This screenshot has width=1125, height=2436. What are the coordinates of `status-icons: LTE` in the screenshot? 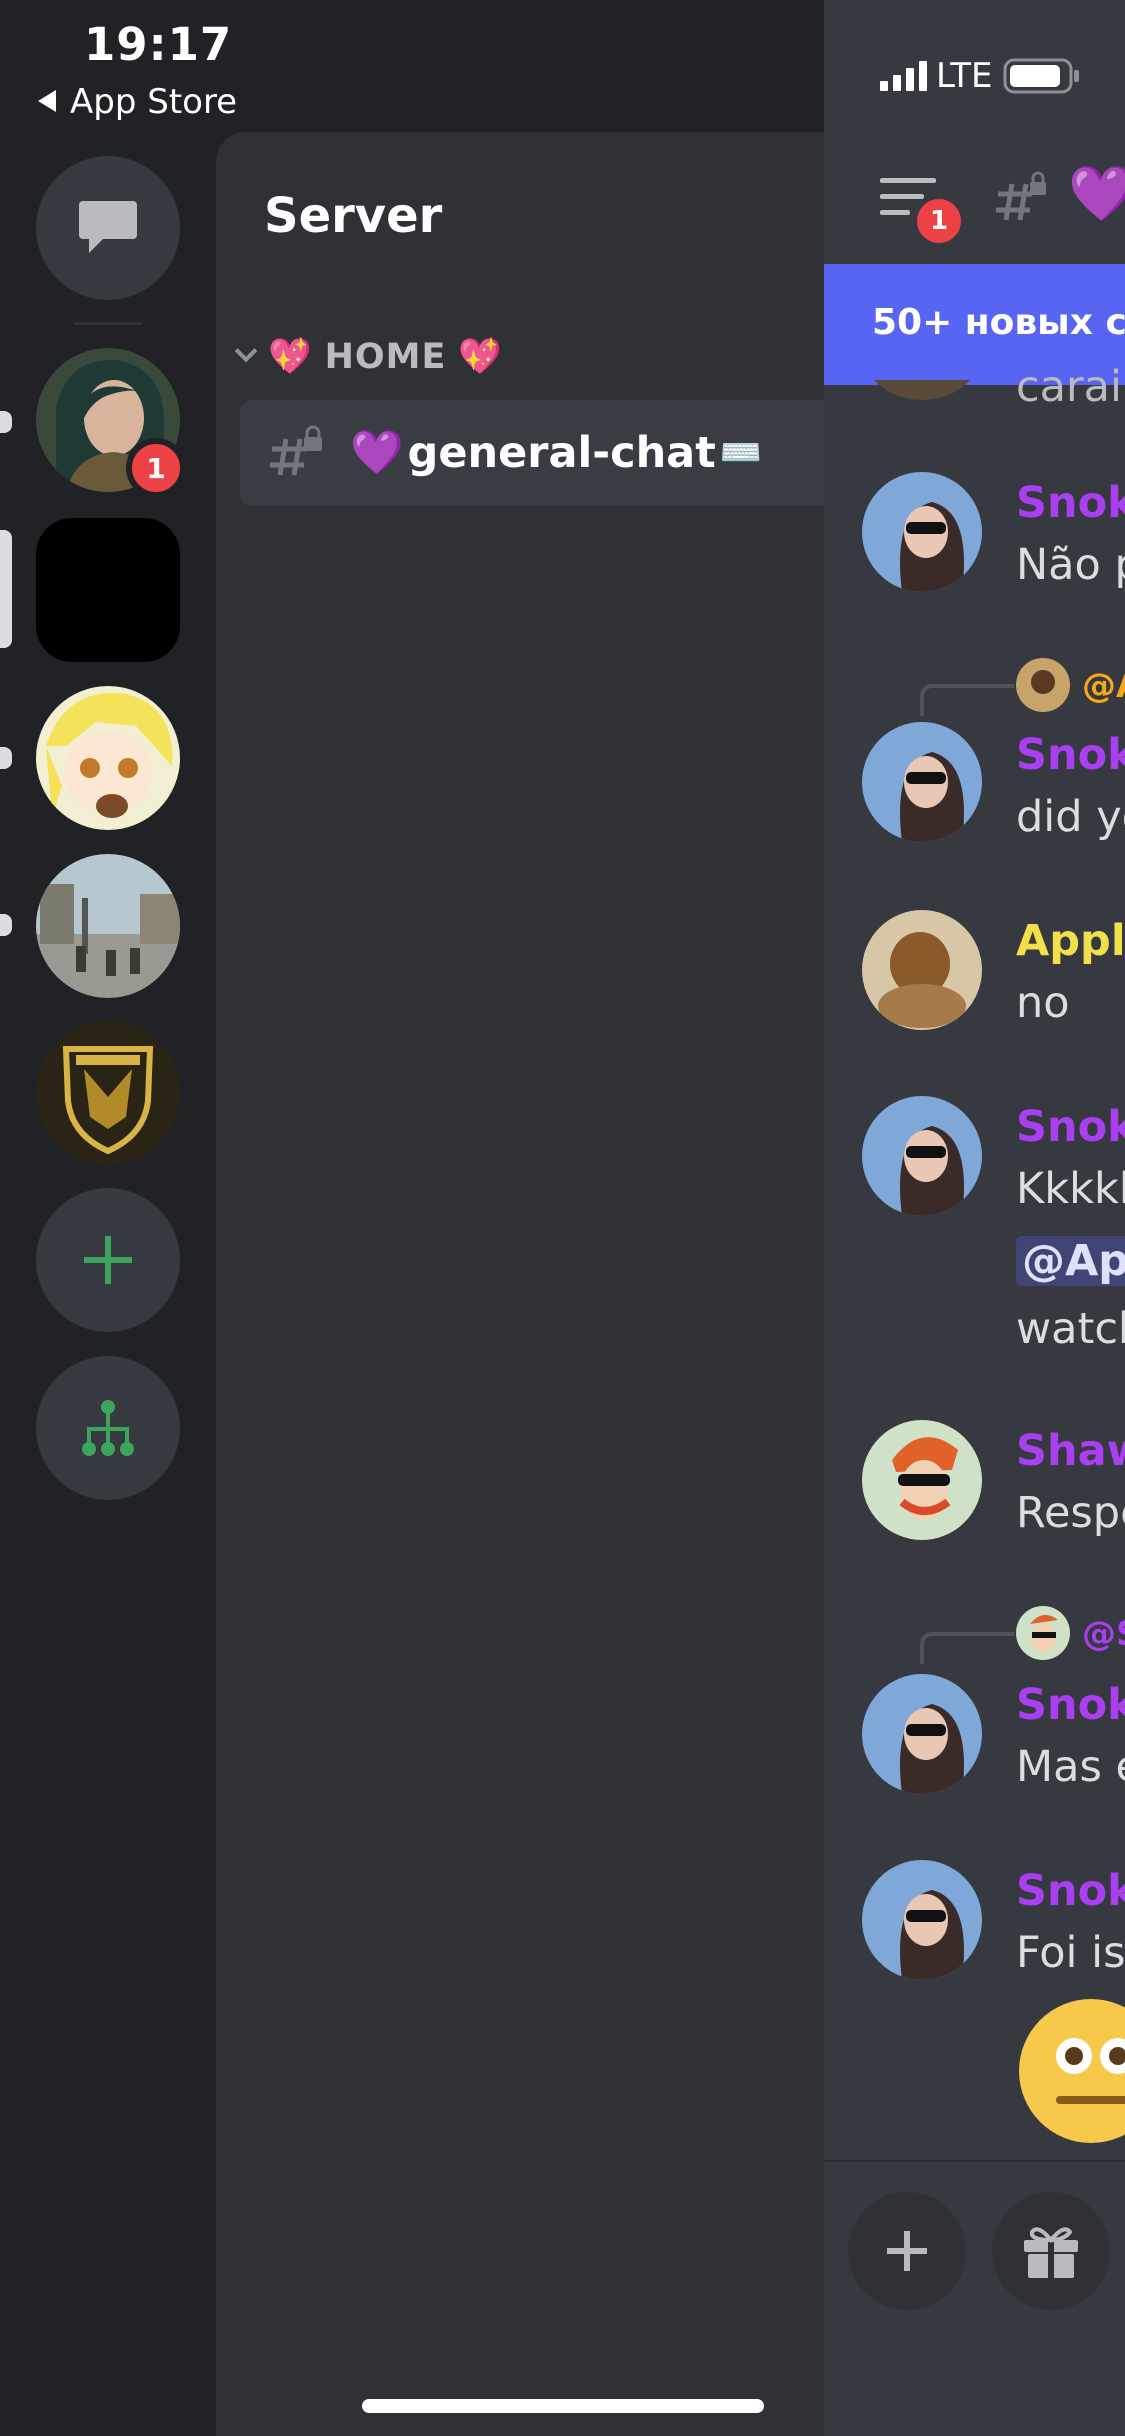 It's located at (981, 76).